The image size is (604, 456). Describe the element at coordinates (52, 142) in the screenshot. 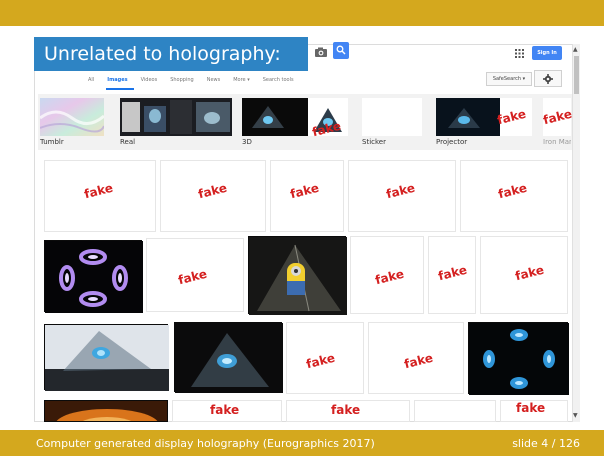

I see `related-label: Tumblr` at that location.